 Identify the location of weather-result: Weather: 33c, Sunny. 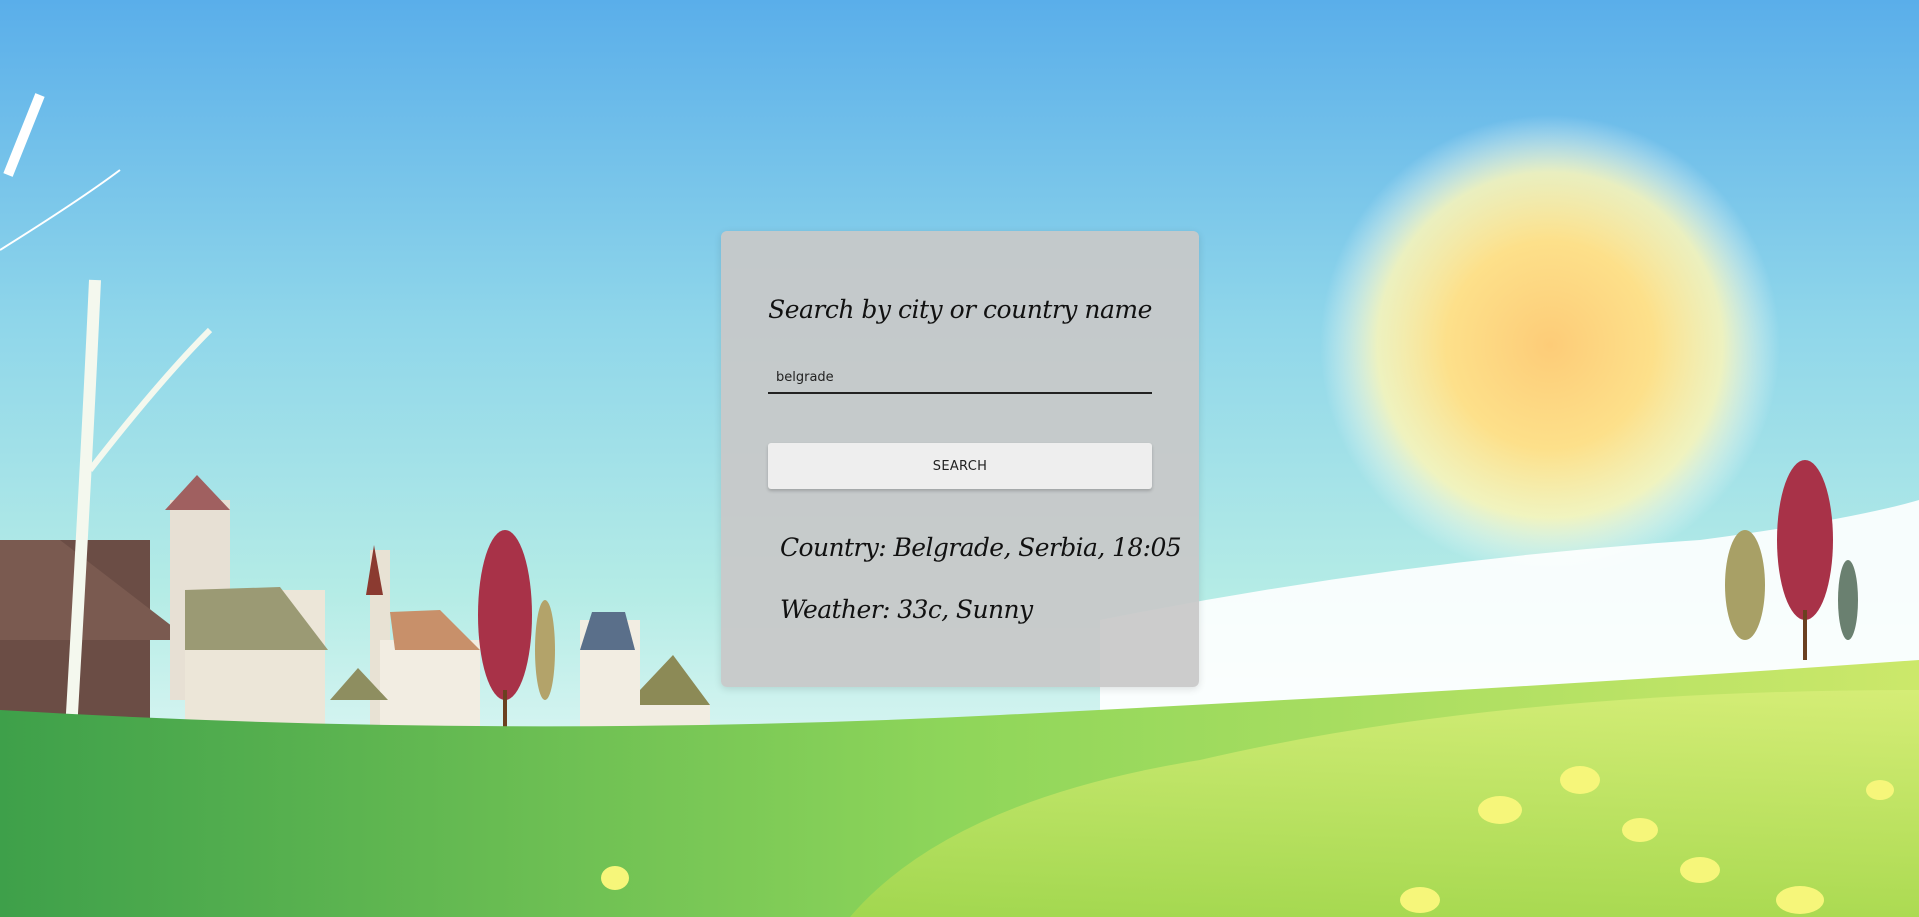
(906, 609).